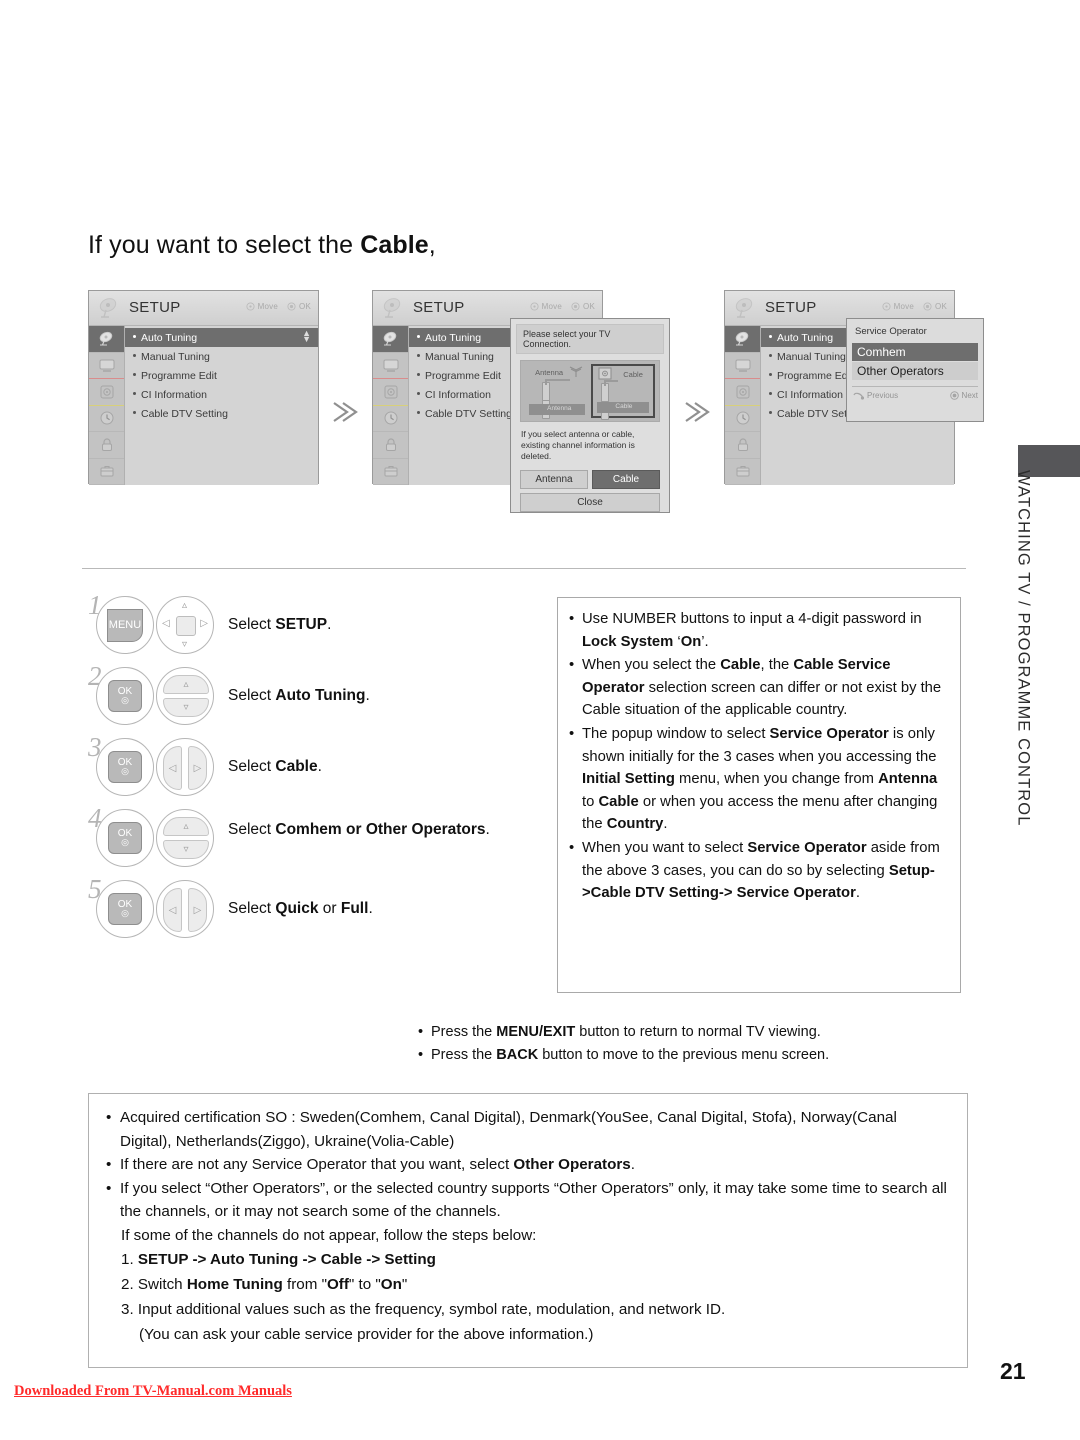  What do you see at coordinates (963, 395) in the screenshot?
I see `next-button: Next` at bounding box center [963, 395].